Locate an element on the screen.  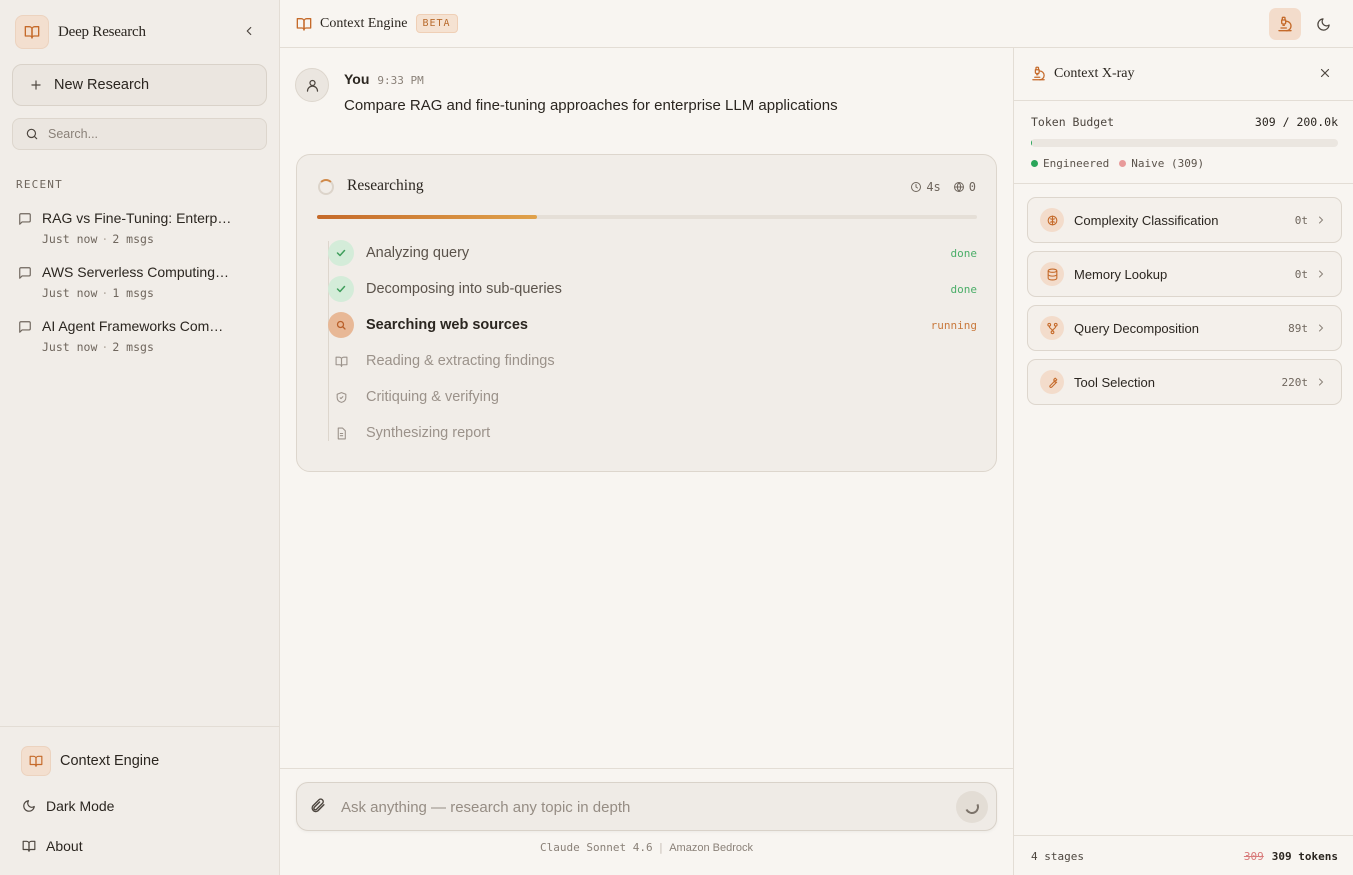
clock-icon is located at coordinates (916, 187).